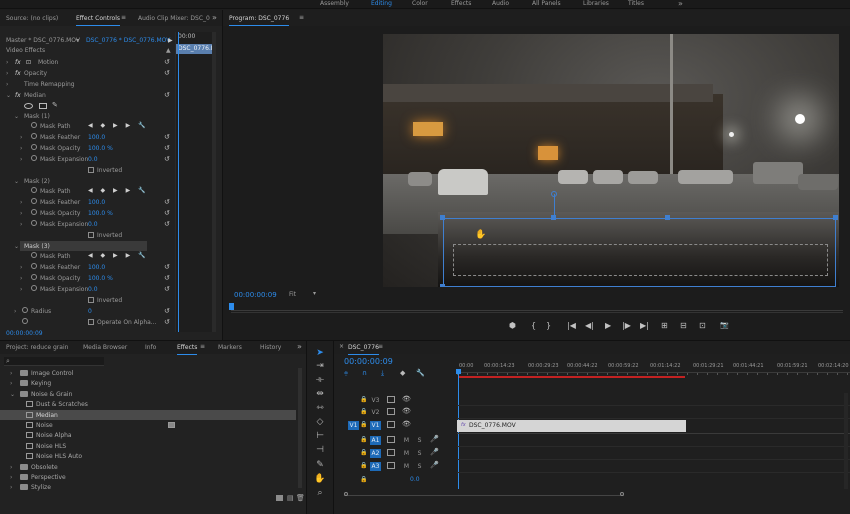 Image resolution: width=850 pixels, height=514 pixels. I want to click on work-area-bar, so click(571, 377).